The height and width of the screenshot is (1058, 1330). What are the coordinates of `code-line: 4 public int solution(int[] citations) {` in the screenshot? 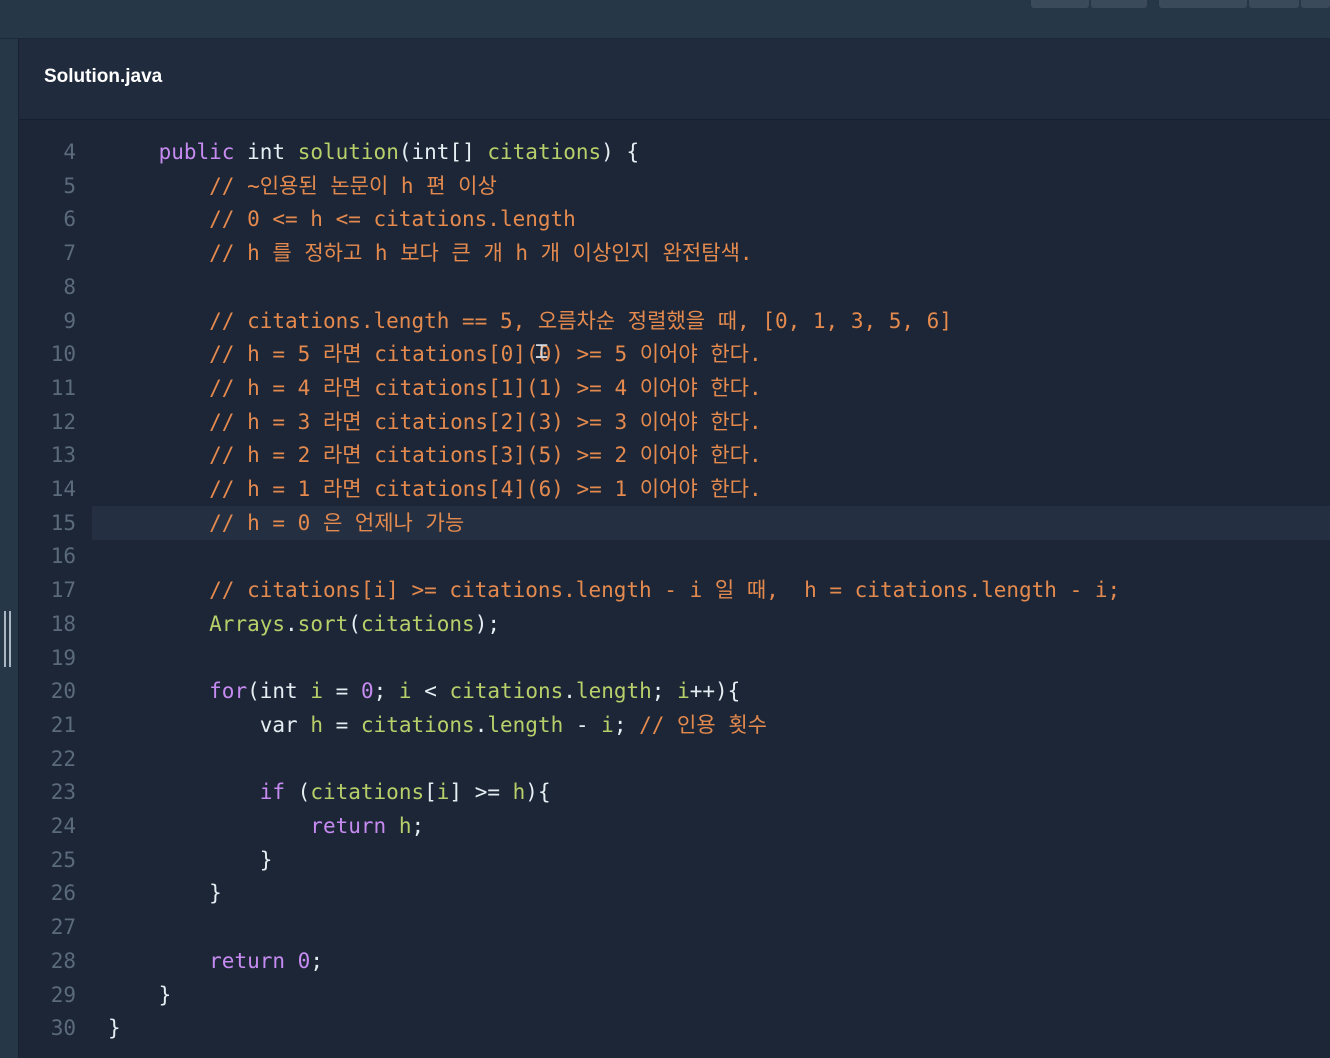 It's located at (674, 152).